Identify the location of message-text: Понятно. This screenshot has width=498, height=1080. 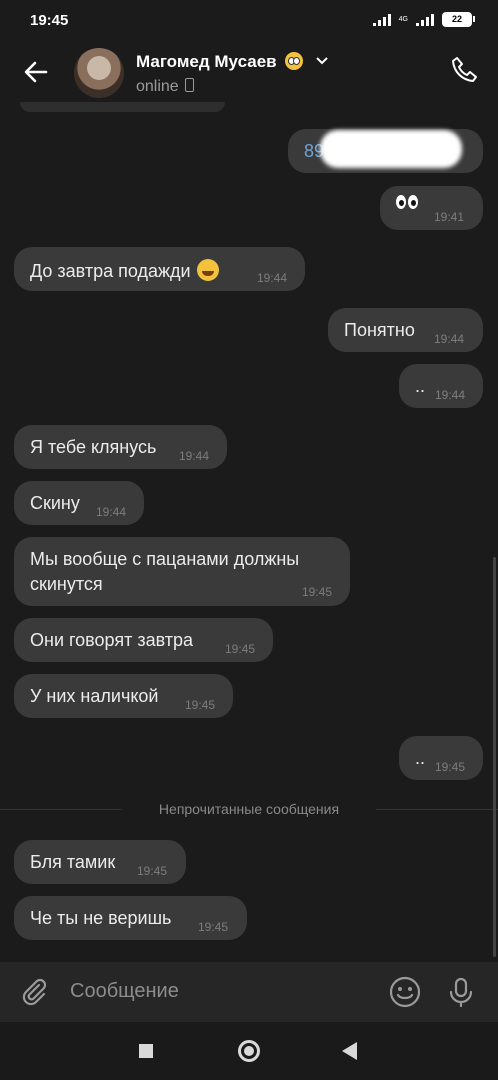
(379, 330).